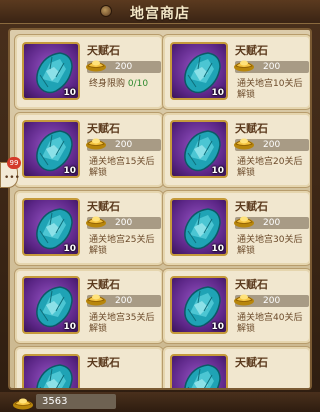  Describe the element at coordinates (107, 84) in the screenshot. I see `condition-text: 终身限购` at that location.